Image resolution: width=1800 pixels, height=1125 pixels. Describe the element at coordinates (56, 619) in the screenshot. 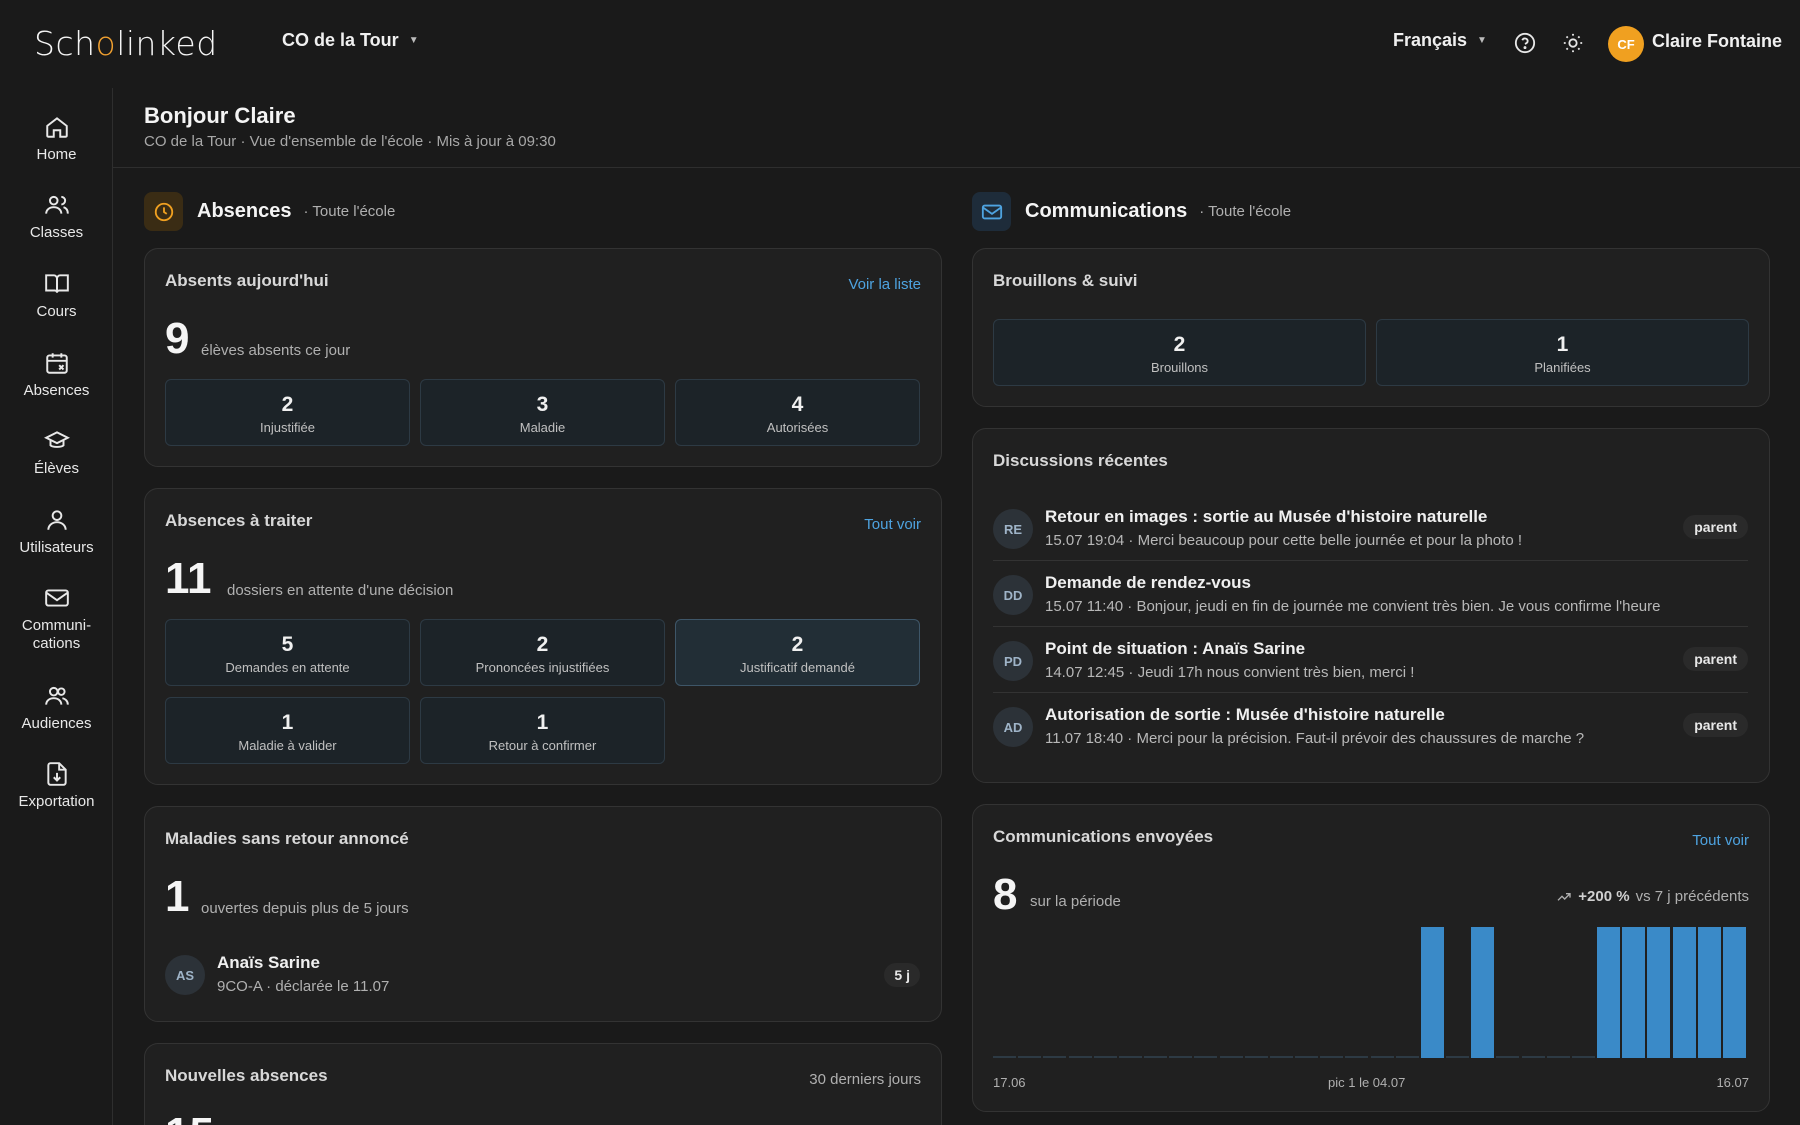

I see `sidebar-item-communications: Communi- cations` at that location.